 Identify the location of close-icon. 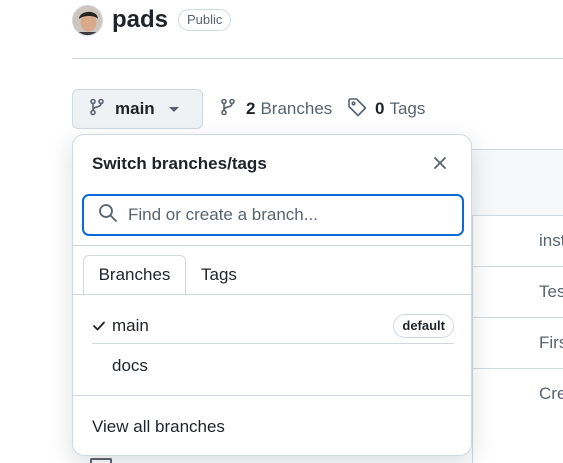
(440, 165).